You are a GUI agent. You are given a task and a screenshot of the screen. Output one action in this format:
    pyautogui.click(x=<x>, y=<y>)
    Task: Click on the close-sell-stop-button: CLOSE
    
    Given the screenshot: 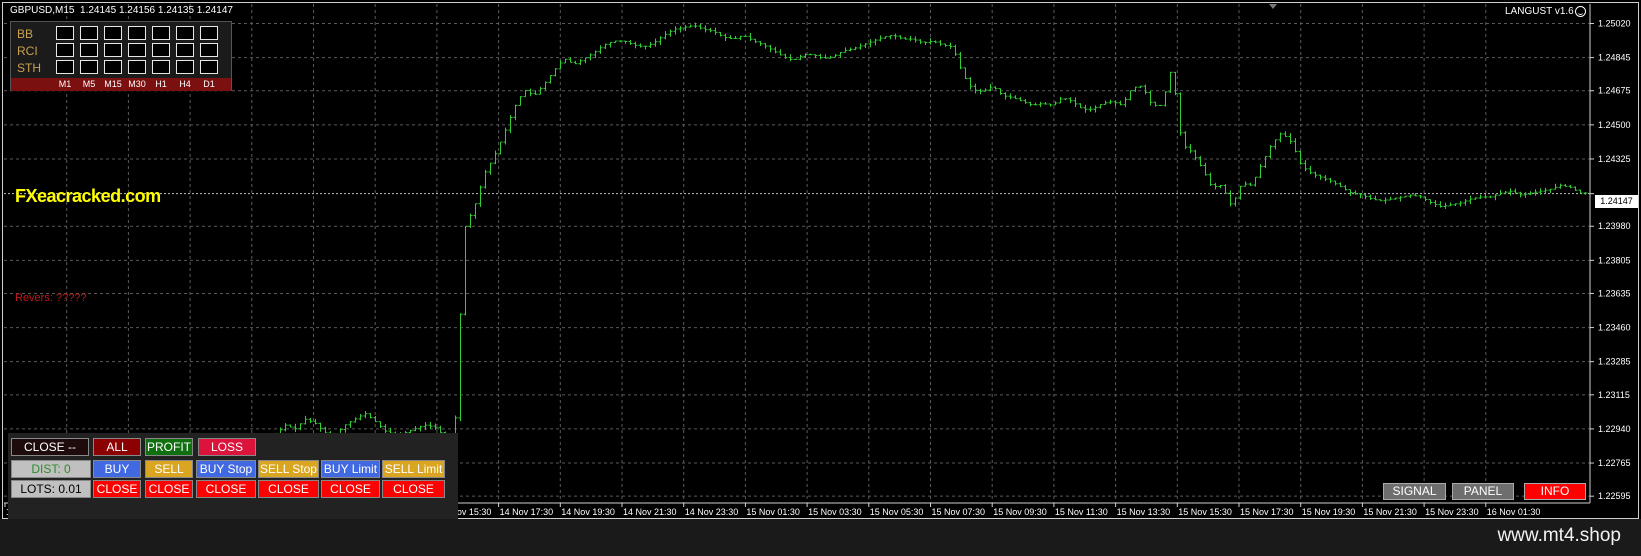 What is the action you would take?
    pyautogui.click(x=288, y=489)
    